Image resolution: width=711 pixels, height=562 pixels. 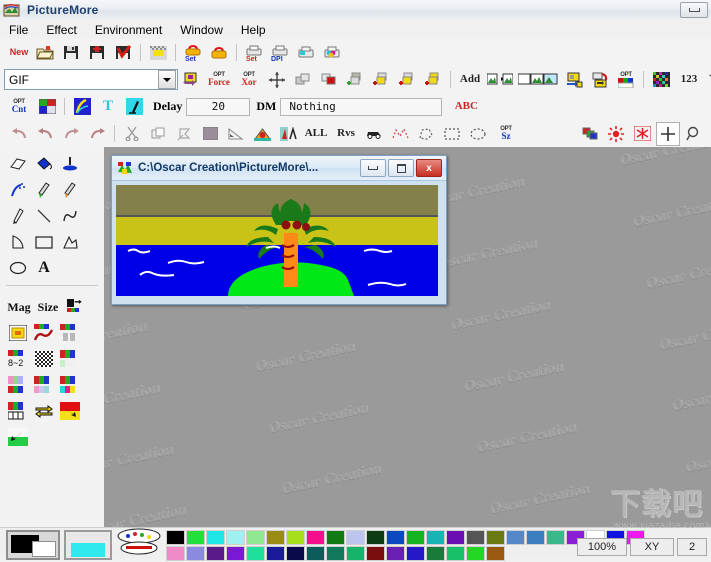 What do you see at coordinates (18, 268) in the screenshot?
I see `ellipse-tool` at bounding box center [18, 268].